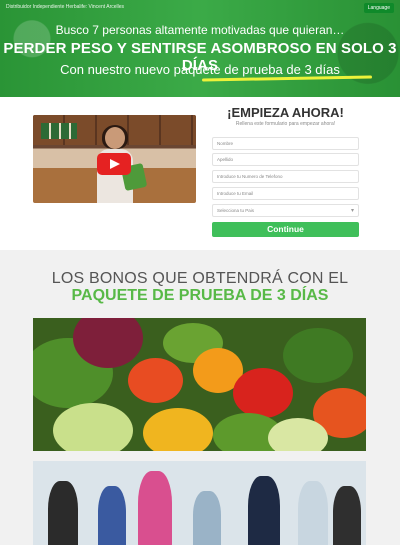 Image resolution: width=400 pixels, height=545 pixels. Describe the element at coordinates (378, 8) in the screenshot. I see `language-button: Language` at that location.